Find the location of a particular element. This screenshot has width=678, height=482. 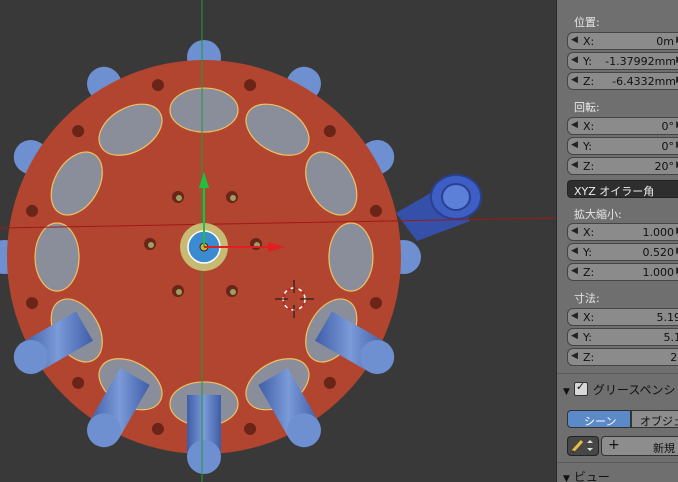

location-label: 位置: is located at coordinates (587, 22).